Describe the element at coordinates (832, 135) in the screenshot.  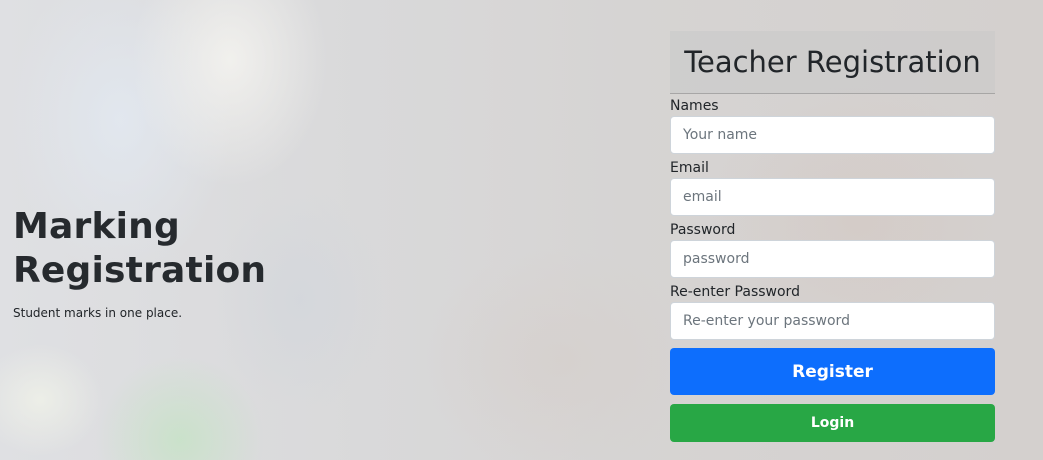
I see `names-input` at that location.